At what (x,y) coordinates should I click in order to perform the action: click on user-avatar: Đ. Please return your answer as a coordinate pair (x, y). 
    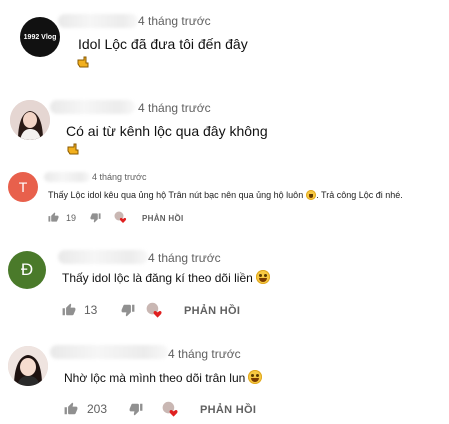
    Looking at the image, I should click on (27, 270).